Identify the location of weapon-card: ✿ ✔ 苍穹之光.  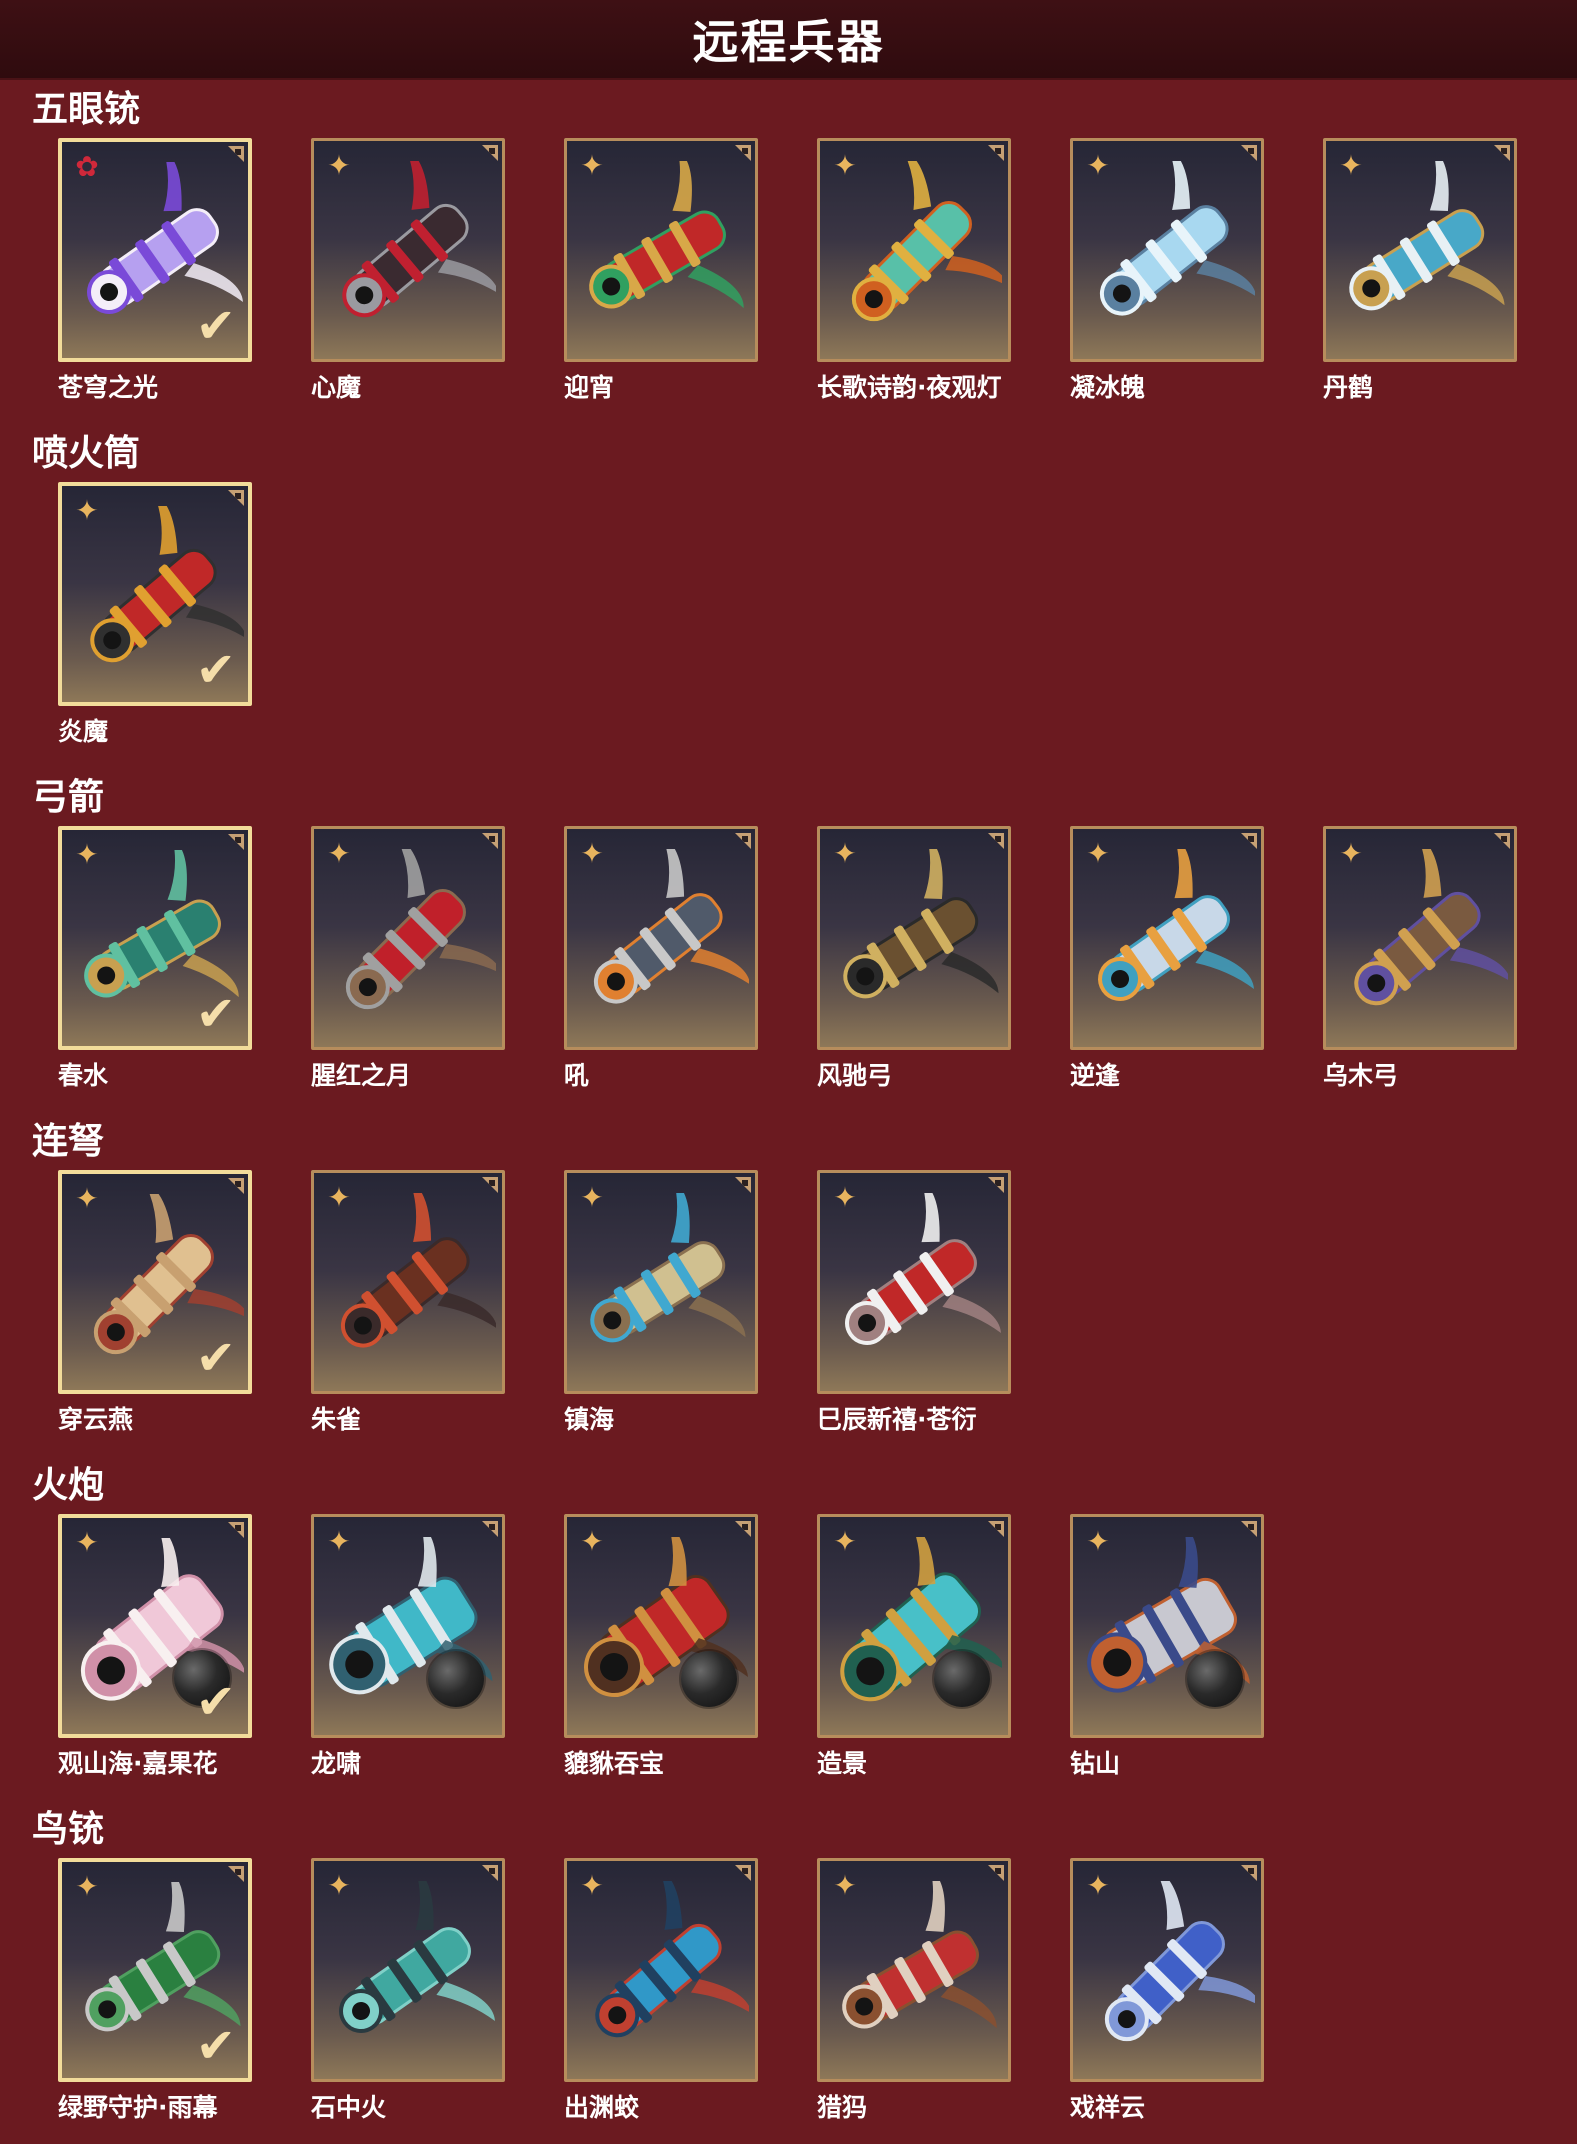
(155, 271).